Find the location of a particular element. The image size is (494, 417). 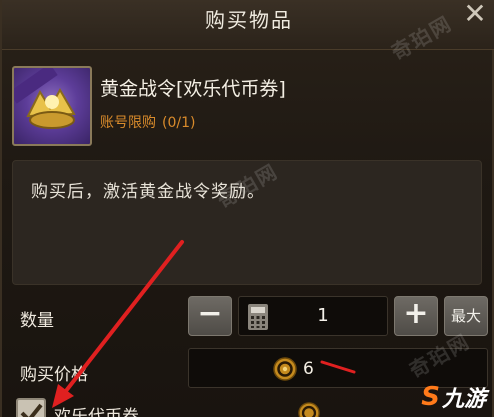

purchase-limit: 账号限购 (0/1) is located at coordinates (147, 122).